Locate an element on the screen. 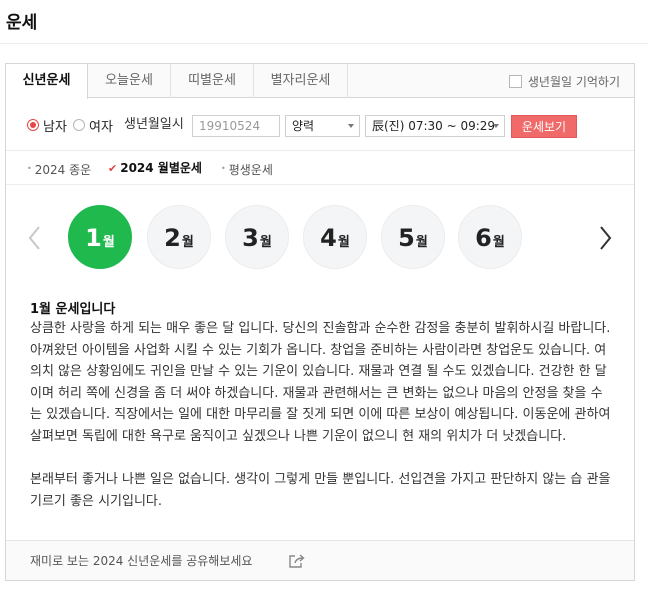 Image resolution: width=648 pixels, height=589 pixels. subtab-lifetime-label: 평생운세 is located at coordinates (250, 170).